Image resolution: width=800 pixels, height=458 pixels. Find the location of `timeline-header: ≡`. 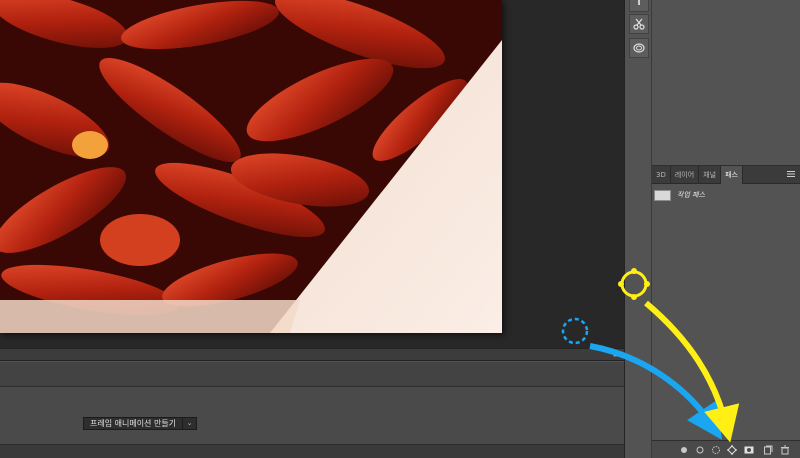

timeline-header: ≡ is located at coordinates (312, 355).